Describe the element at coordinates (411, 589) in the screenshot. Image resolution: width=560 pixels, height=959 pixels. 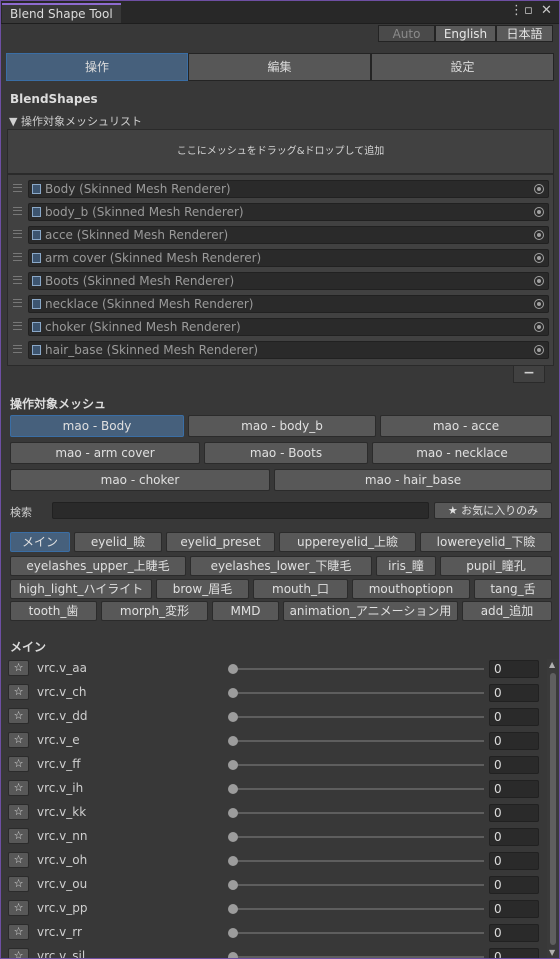
I see `category-mouthoptiopn: mouthoptiopn` at that location.